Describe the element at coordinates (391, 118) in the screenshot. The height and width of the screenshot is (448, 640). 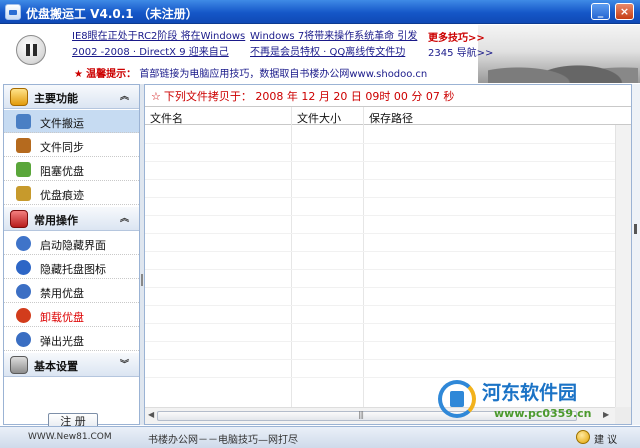
I see `column-header-save-path: 保存路径` at that location.